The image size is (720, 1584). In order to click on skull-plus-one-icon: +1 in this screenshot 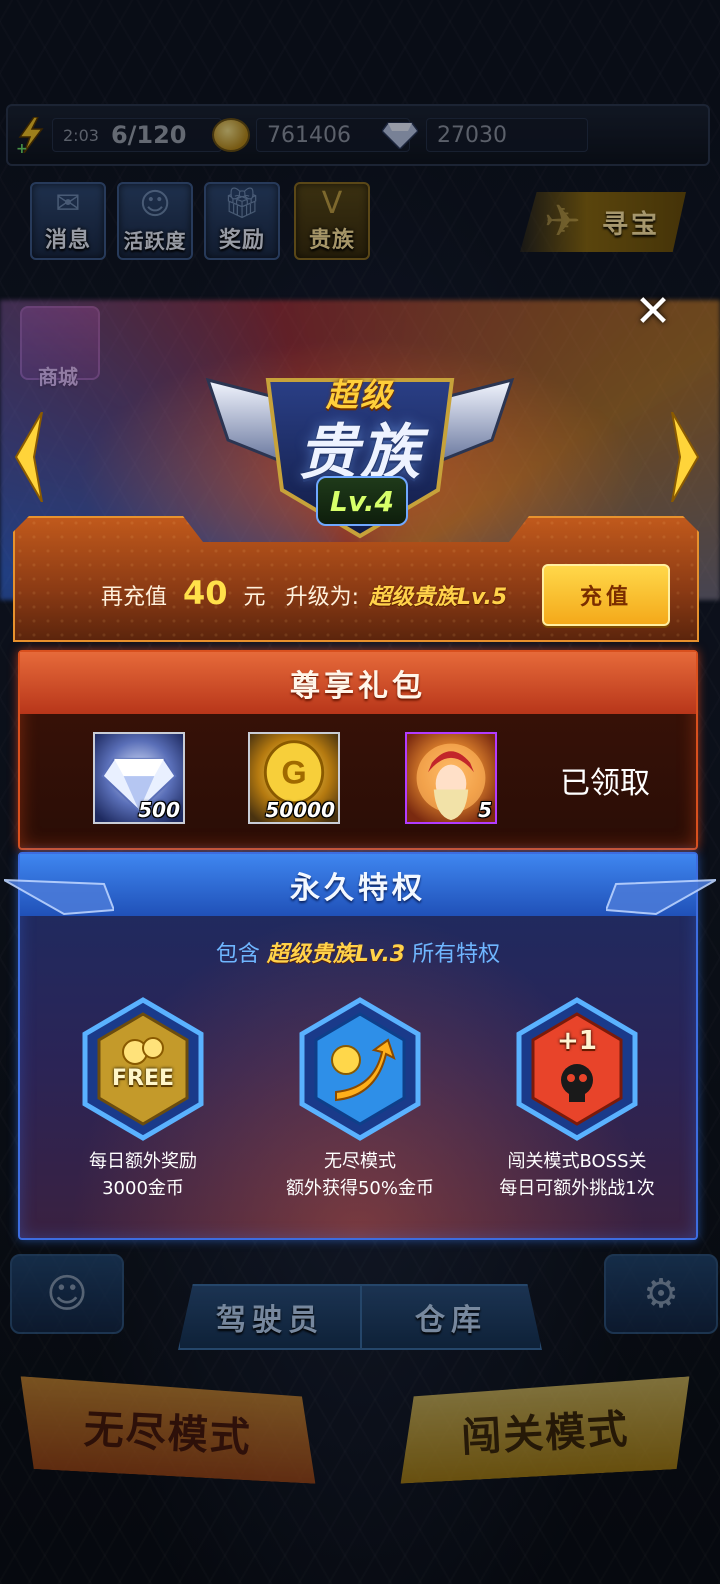, I will do `click(577, 1069)`.